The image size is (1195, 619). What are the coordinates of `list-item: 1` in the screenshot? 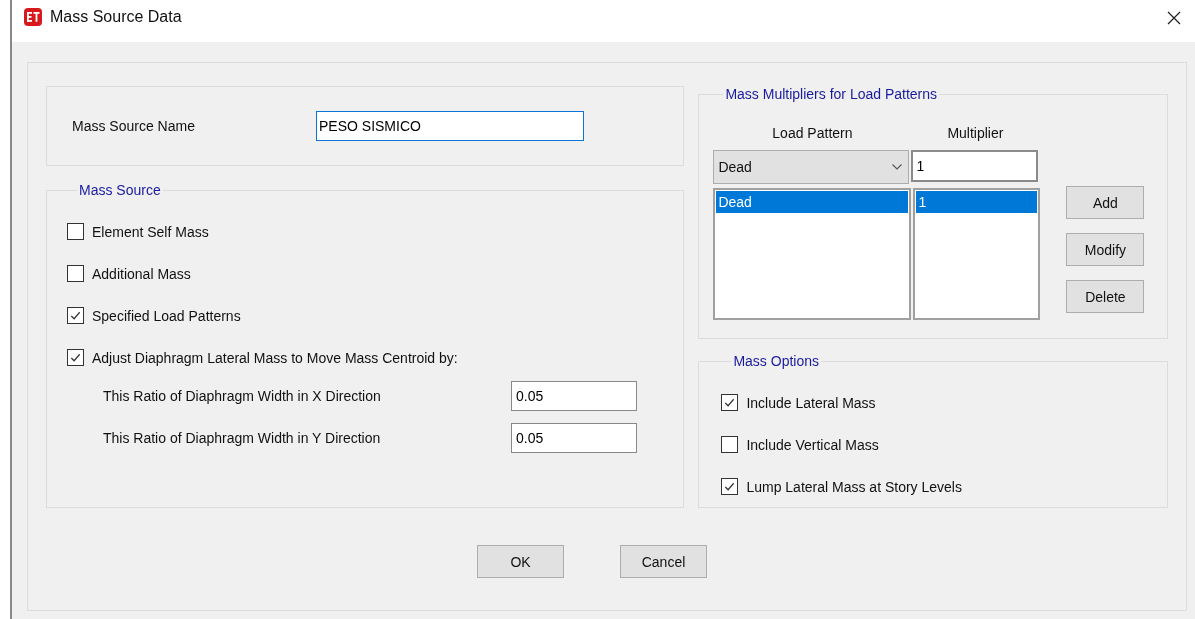 It's located at (977, 202).